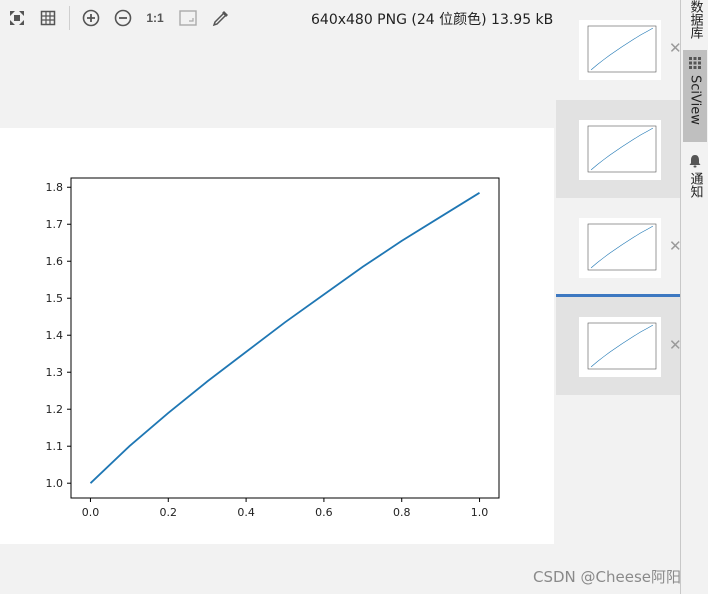  What do you see at coordinates (55, 224) in the screenshot?
I see `y-tick-label: 1.7` at bounding box center [55, 224].